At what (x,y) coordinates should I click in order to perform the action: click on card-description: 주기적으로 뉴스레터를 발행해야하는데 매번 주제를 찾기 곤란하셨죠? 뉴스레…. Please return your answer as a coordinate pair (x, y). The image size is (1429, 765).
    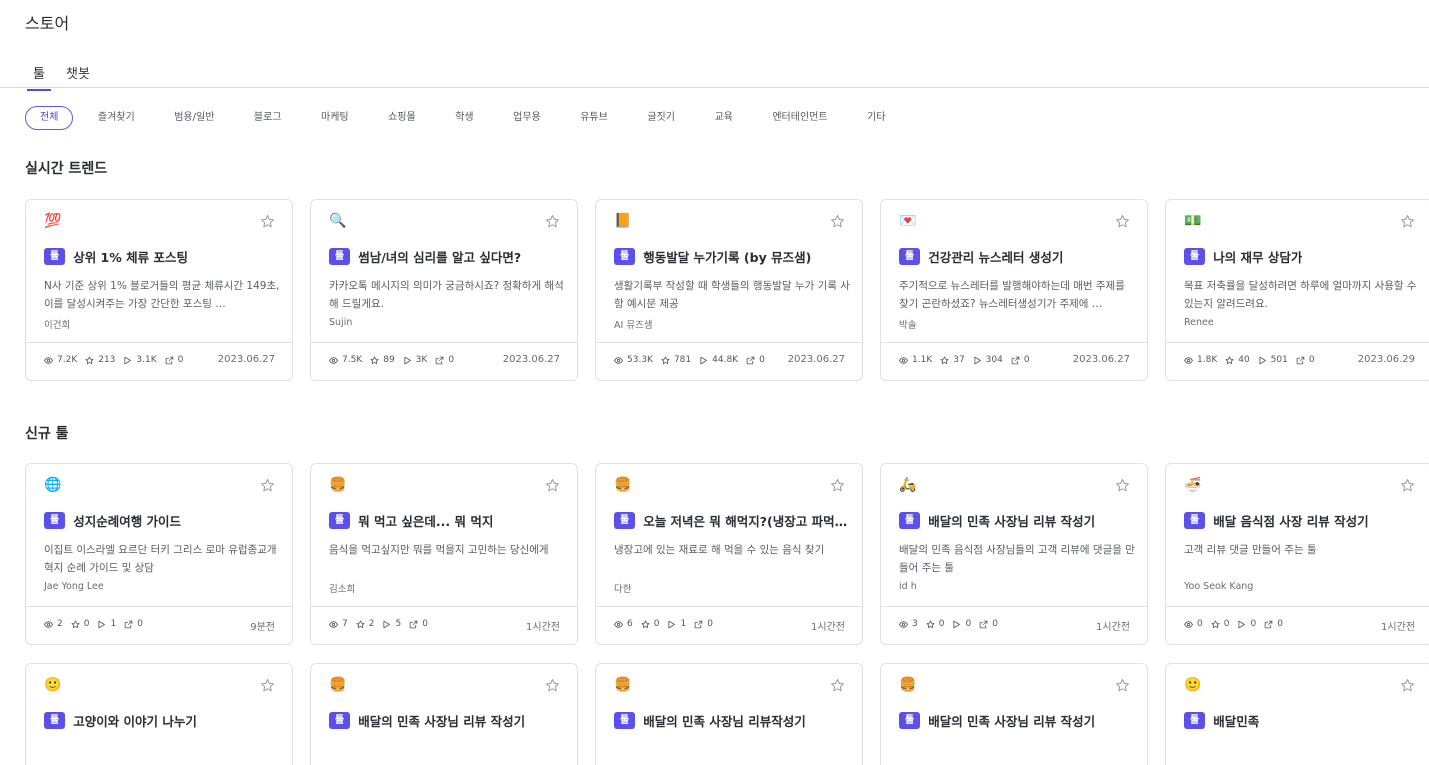
    Looking at the image, I should click on (1012, 295).